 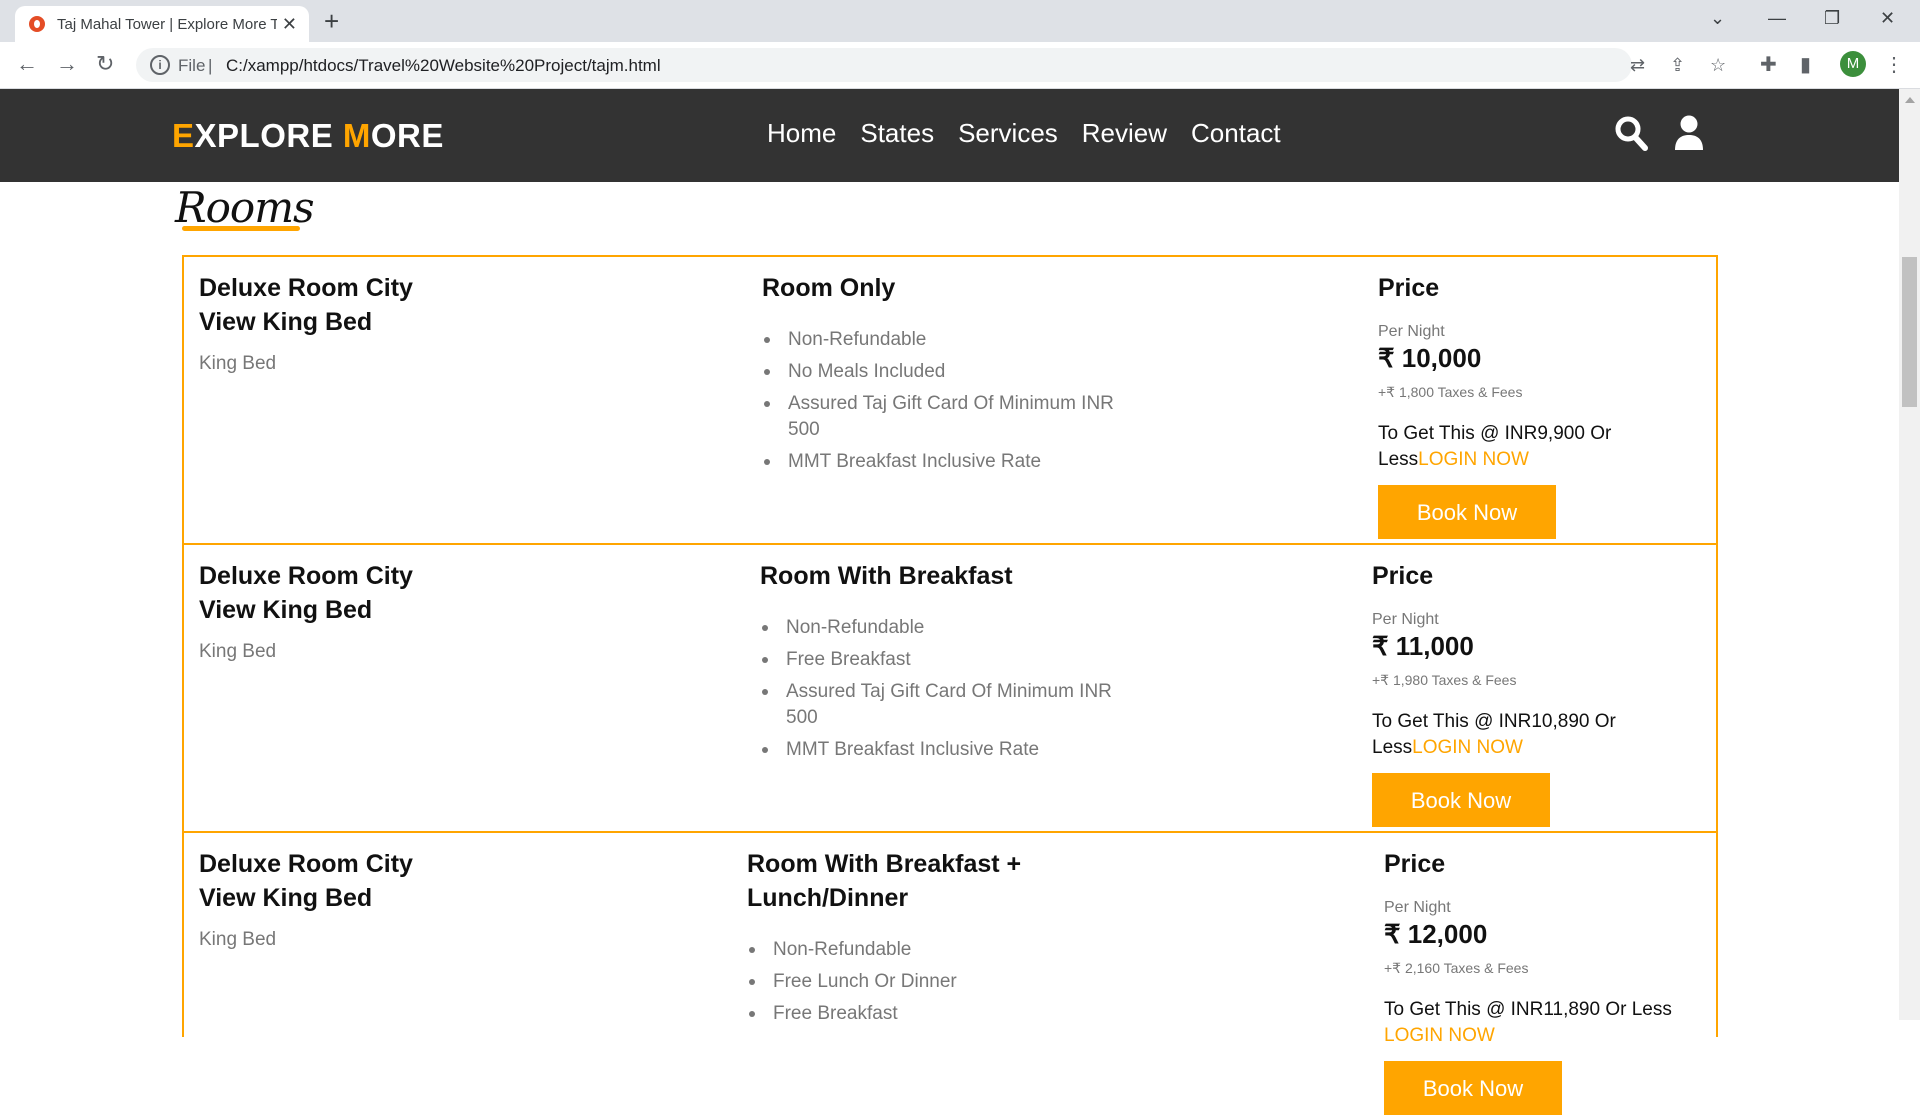 What do you see at coordinates (886, 576) in the screenshot?
I see `plan-title: Room With Breakfast` at bounding box center [886, 576].